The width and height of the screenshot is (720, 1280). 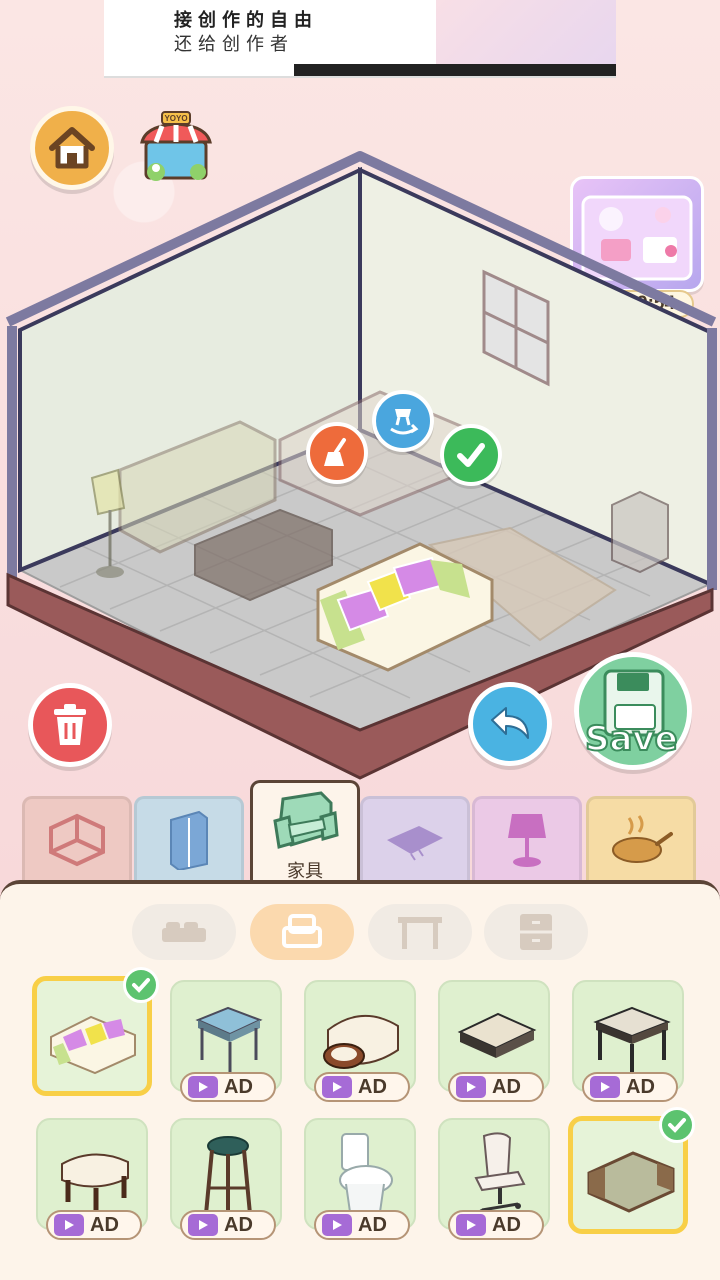 I want to click on tab-room-shell, so click(x=77, y=840).